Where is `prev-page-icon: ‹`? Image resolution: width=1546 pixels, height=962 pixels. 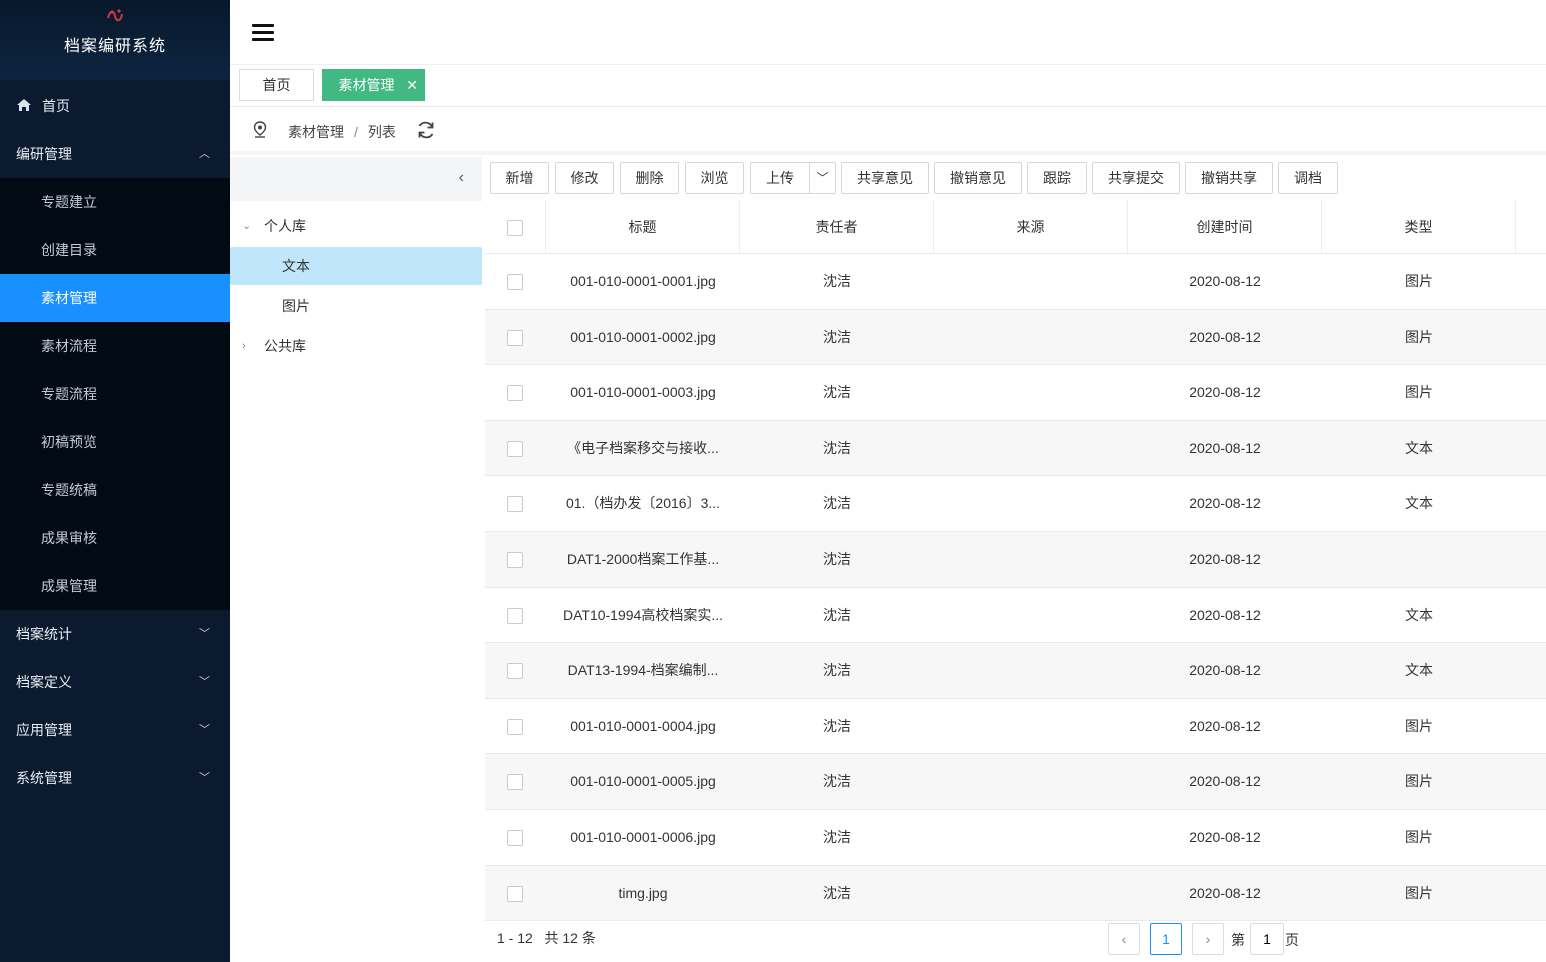 prev-page-icon: ‹ is located at coordinates (1124, 939).